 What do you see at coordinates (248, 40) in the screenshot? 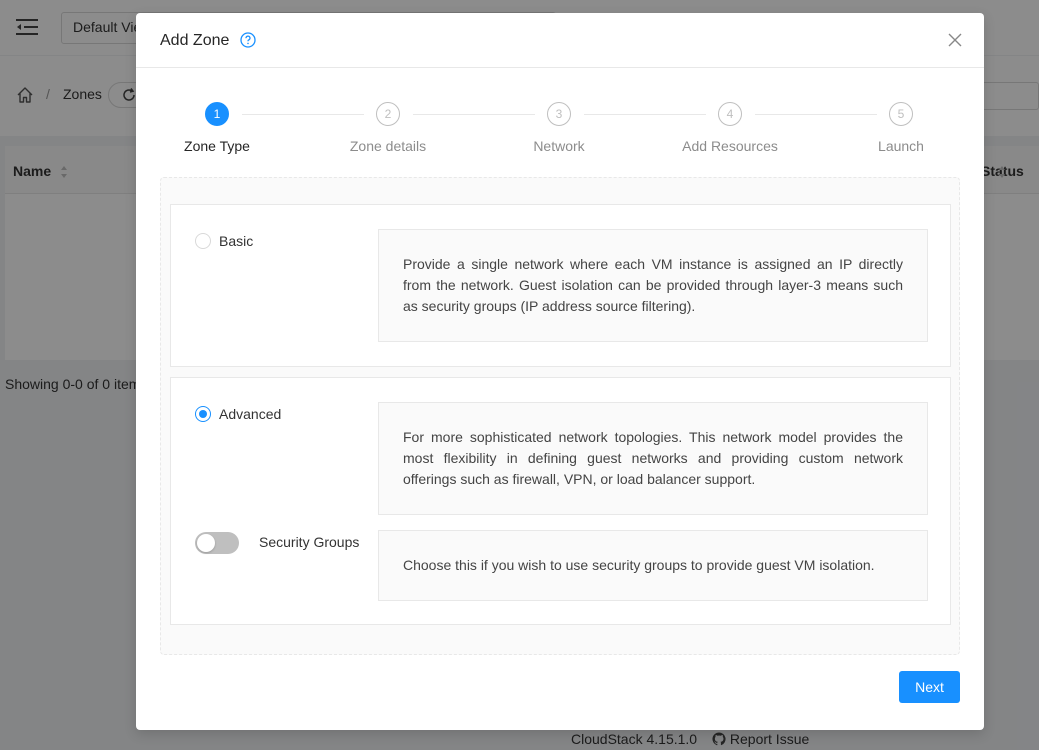
I see `question-circle-icon` at bounding box center [248, 40].